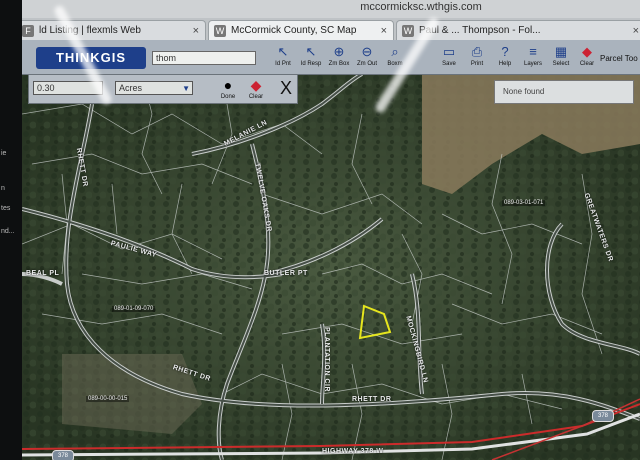 The height and width of the screenshot is (460, 640). What do you see at coordinates (43, 273) in the screenshot?
I see `road-label: BEAL PL` at bounding box center [43, 273].